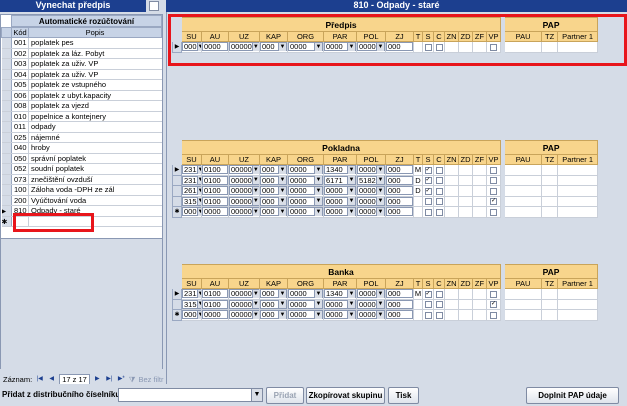  I want to click on s-checkbox: ✓, so click(428, 294).